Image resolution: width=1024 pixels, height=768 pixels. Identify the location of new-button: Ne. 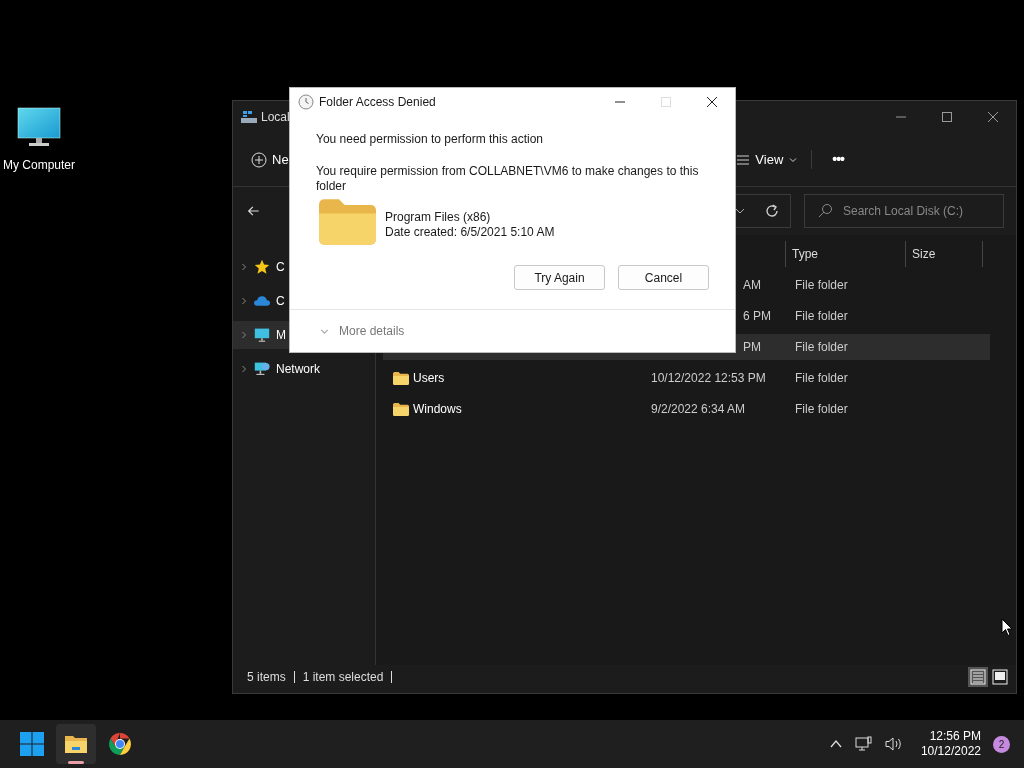
(270, 159).